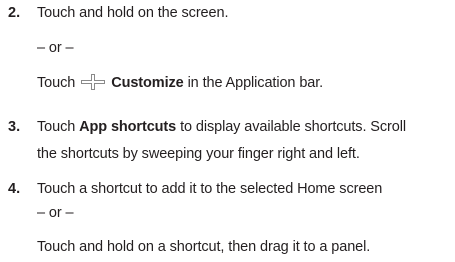 This screenshot has height=262, width=455. Describe the element at coordinates (133, 13) in the screenshot. I see `step-text: Touch and hold on the screen.` at that location.